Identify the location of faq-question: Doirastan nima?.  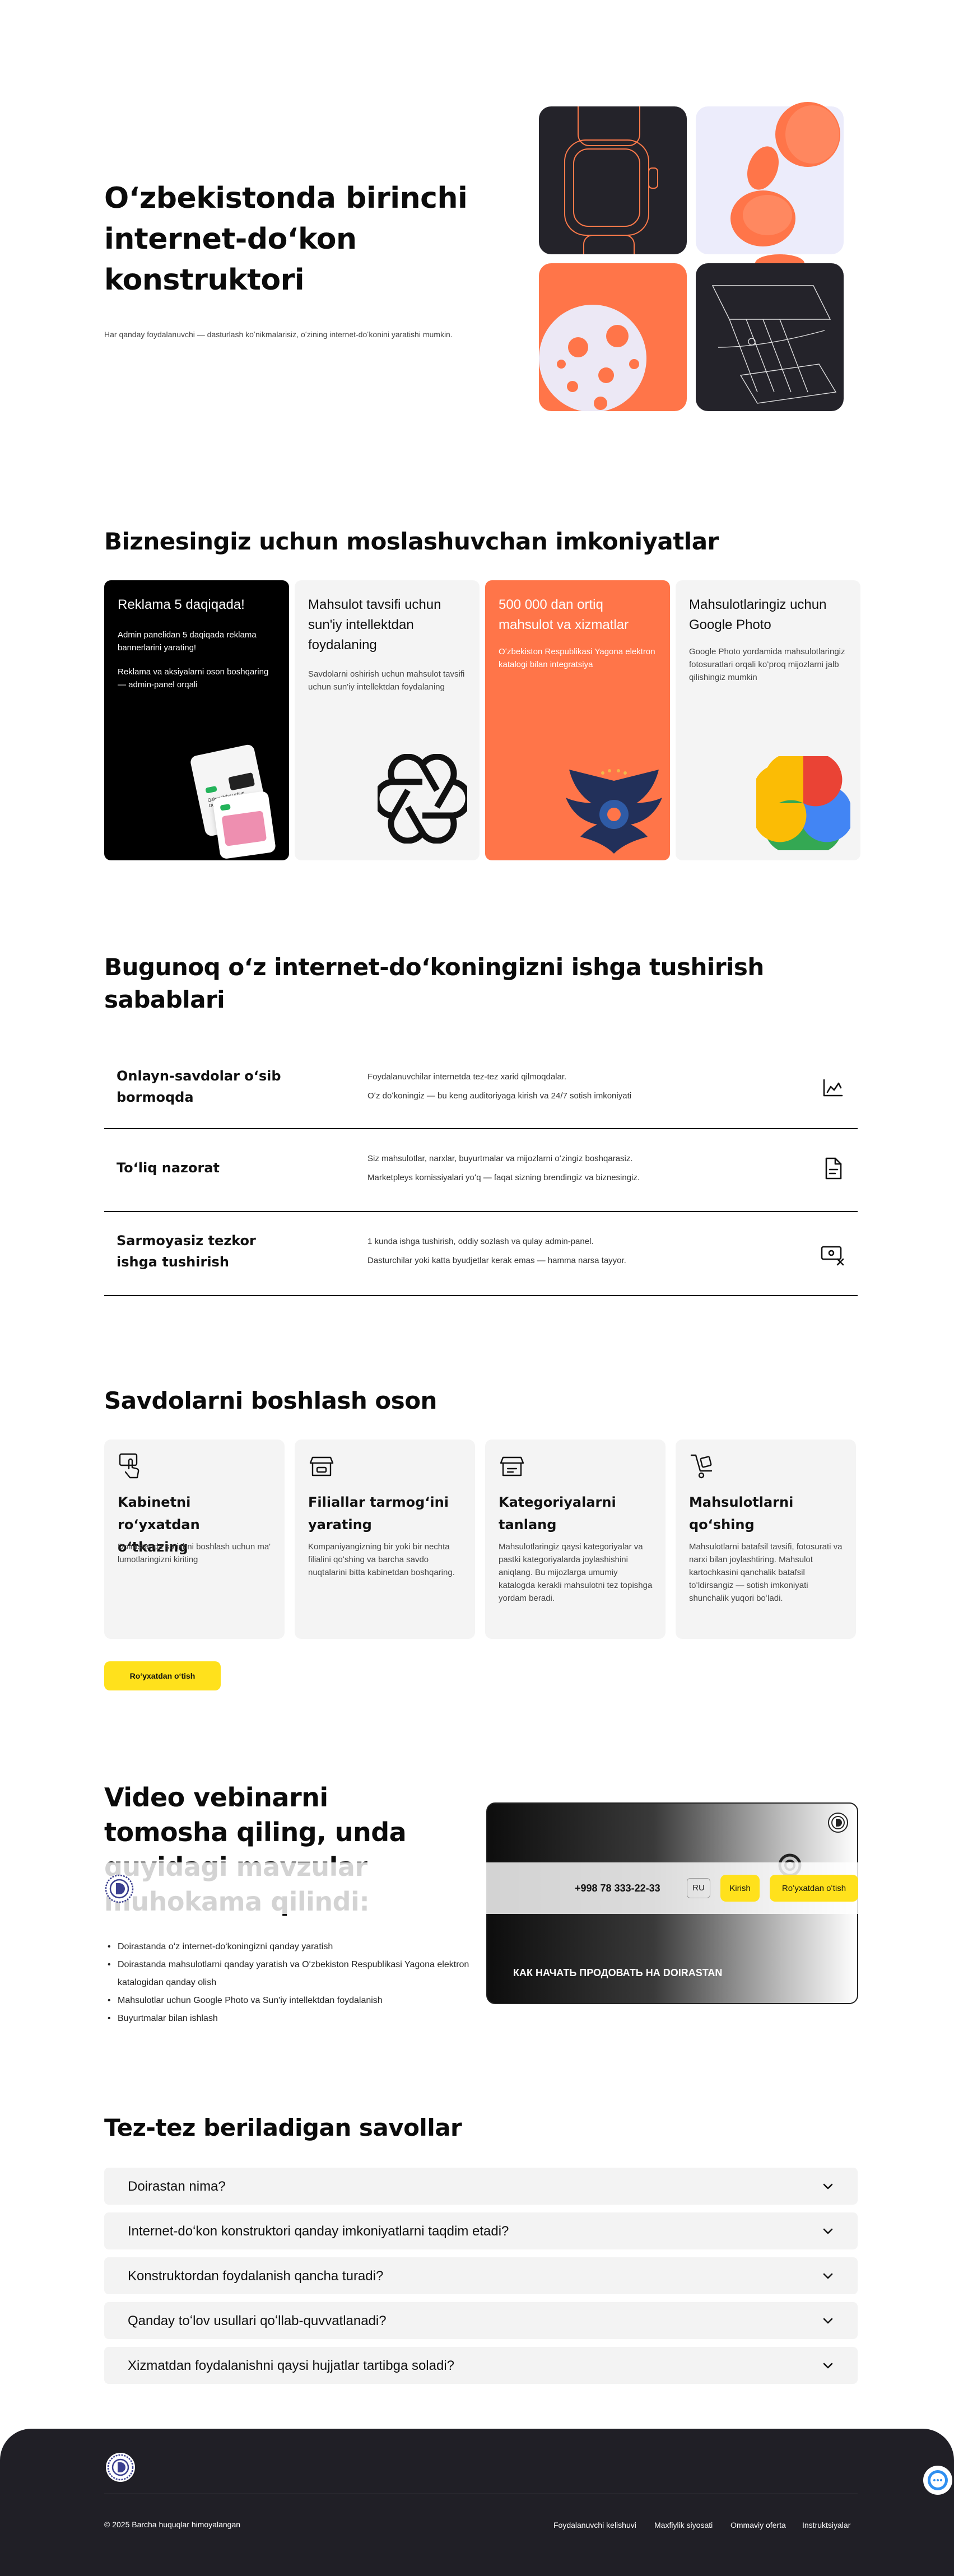
(177, 2186).